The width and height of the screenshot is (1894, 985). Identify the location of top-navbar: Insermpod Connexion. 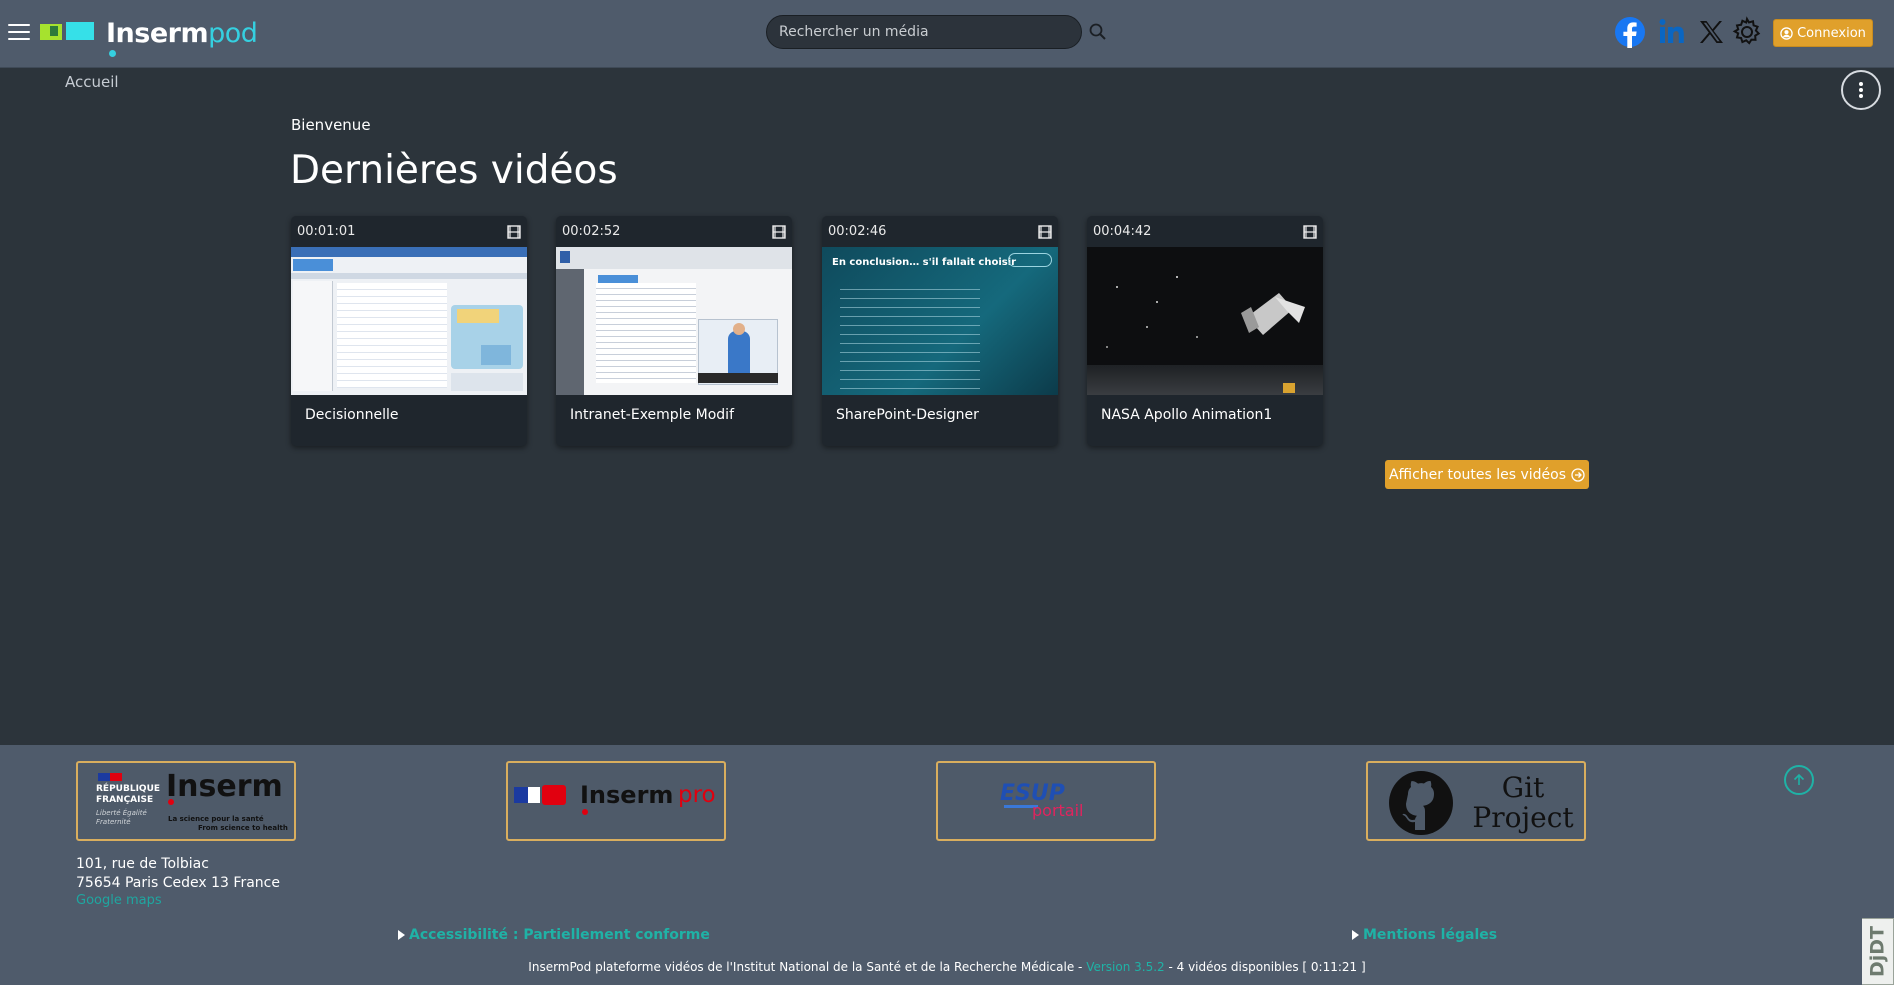
(947, 34).